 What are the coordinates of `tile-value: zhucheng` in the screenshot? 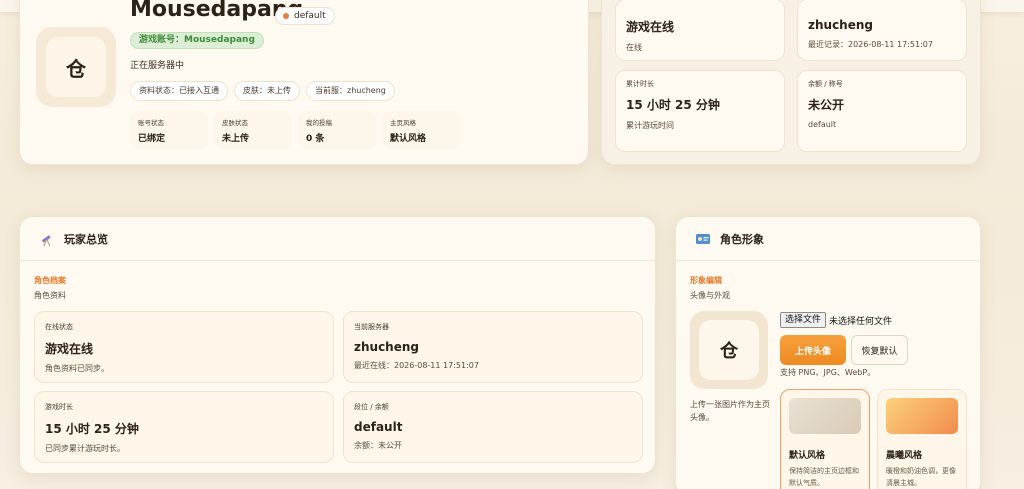 It's located at (386, 347).